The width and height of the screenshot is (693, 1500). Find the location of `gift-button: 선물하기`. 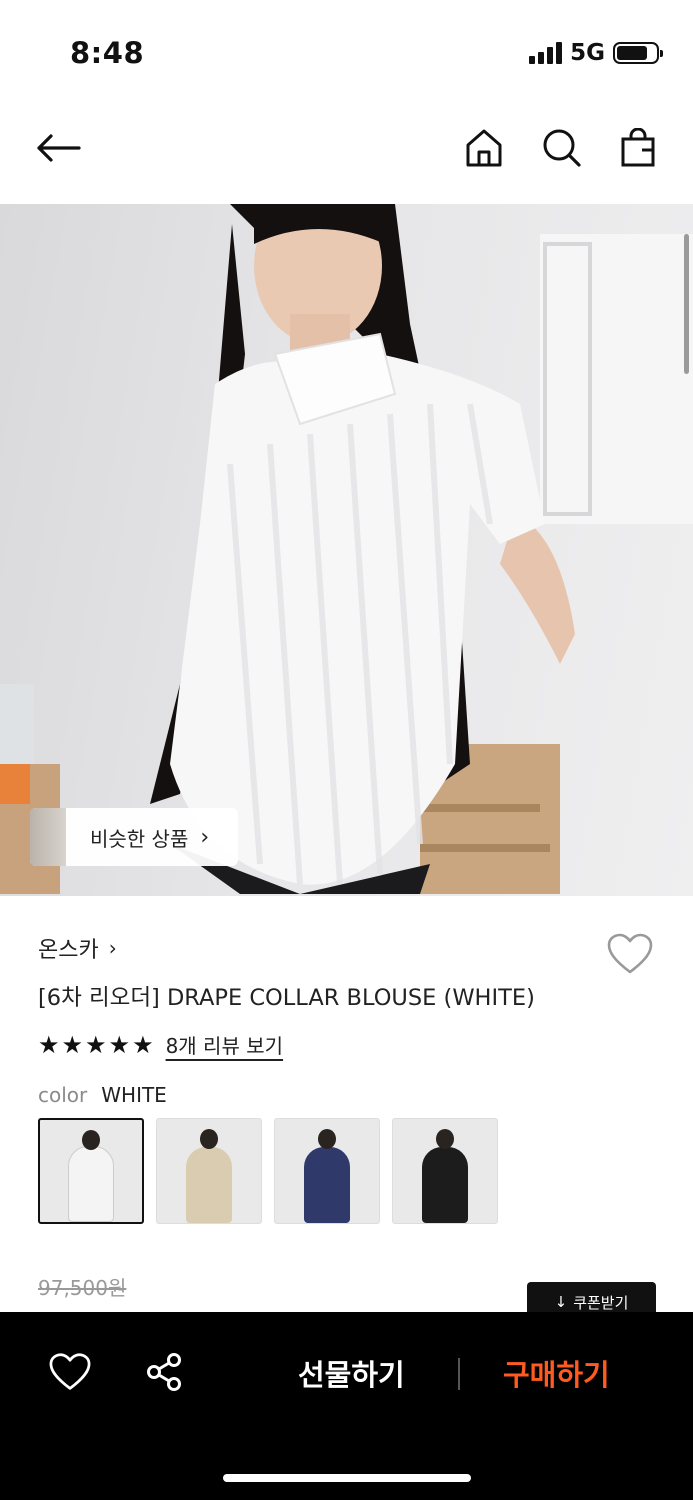

gift-button: 선물하기 is located at coordinates (351, 1373).